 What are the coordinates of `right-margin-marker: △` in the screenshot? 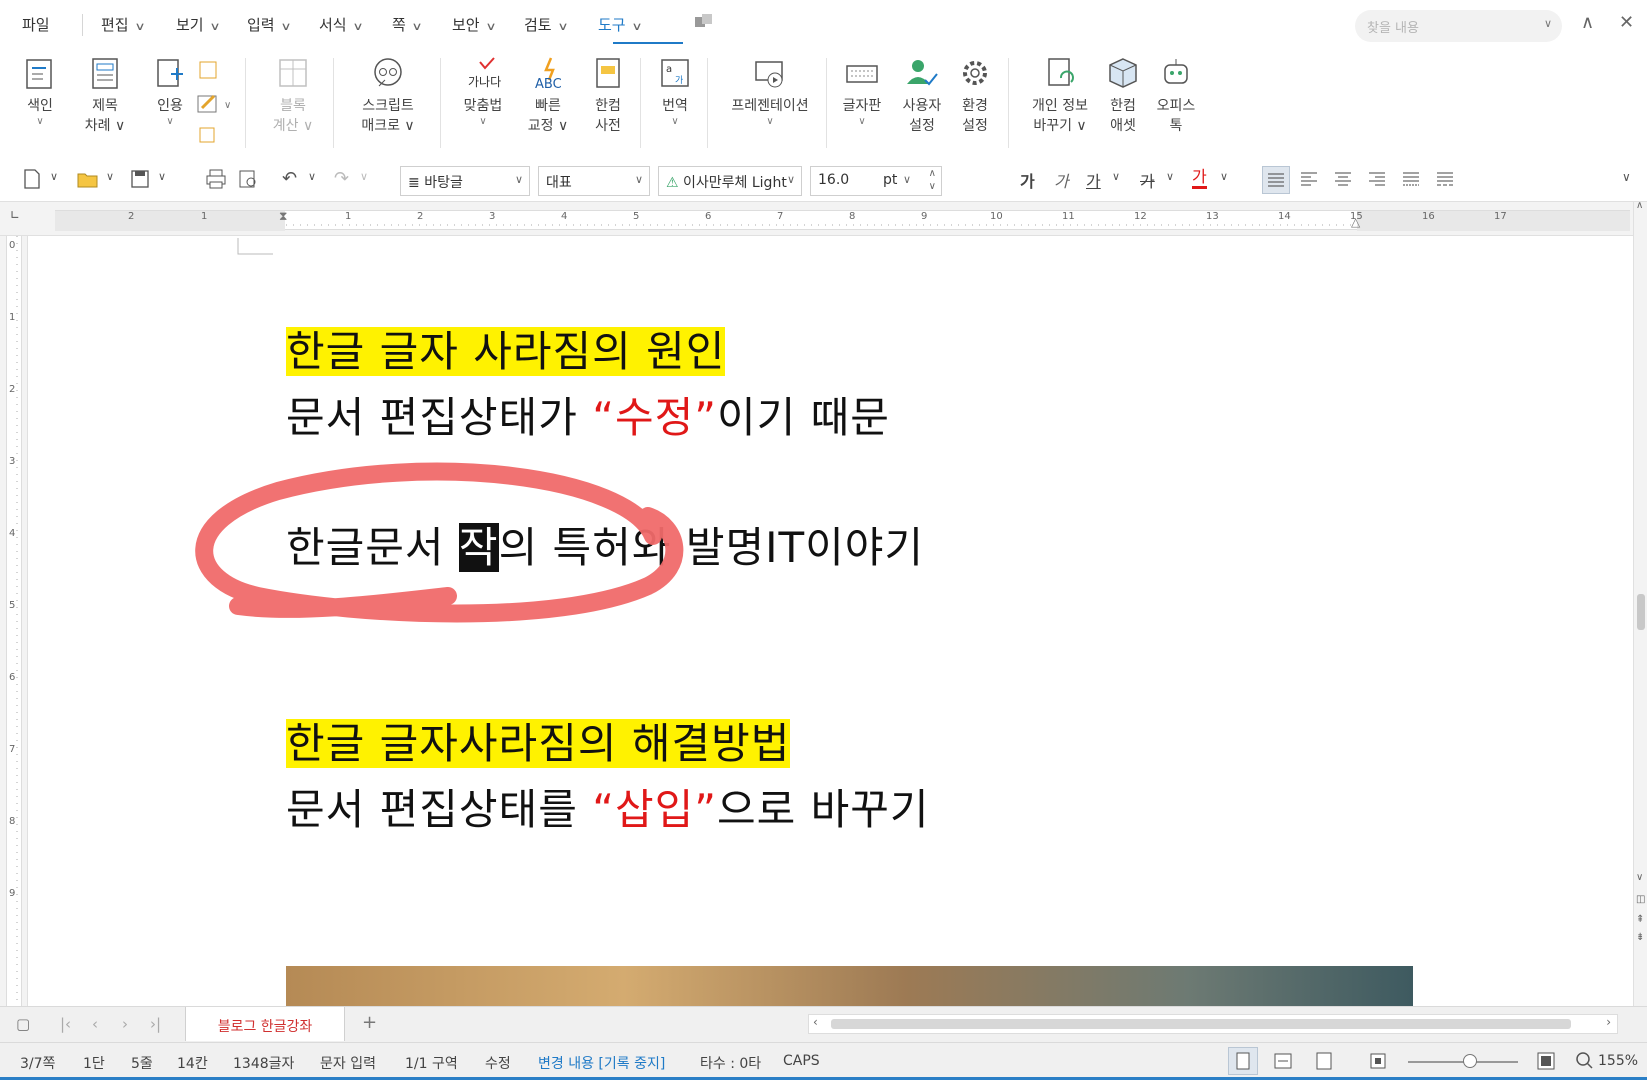 It's located at (1355, 222).